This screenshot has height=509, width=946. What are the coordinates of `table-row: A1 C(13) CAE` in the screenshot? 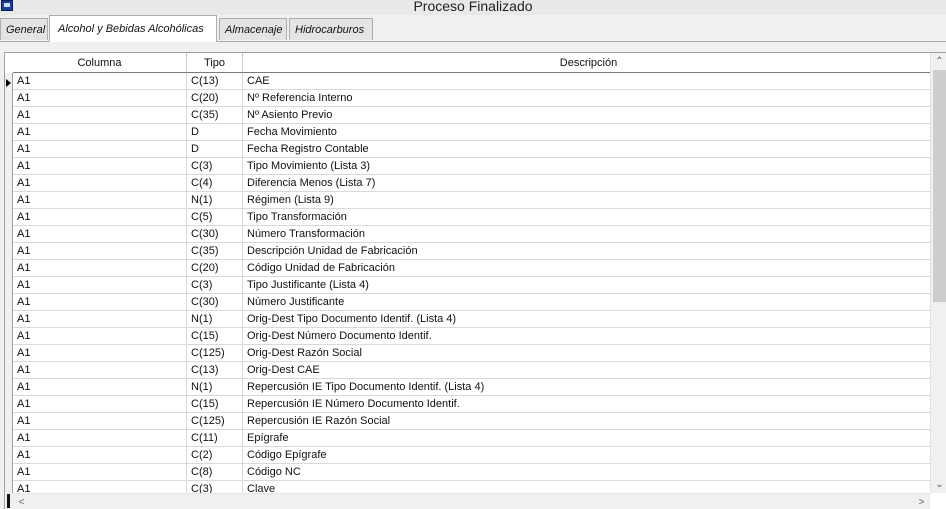 It's located at (473, 81).